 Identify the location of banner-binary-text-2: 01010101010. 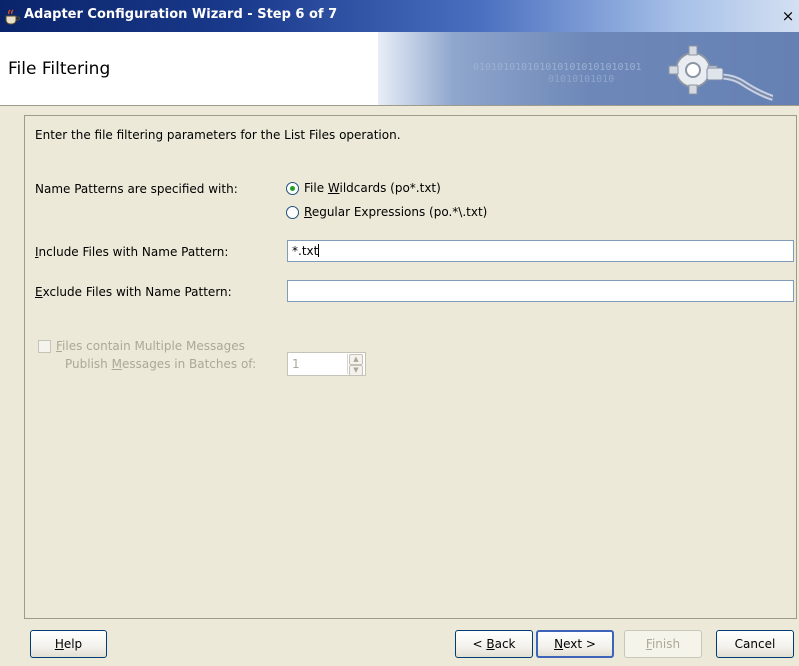
(581, 79).